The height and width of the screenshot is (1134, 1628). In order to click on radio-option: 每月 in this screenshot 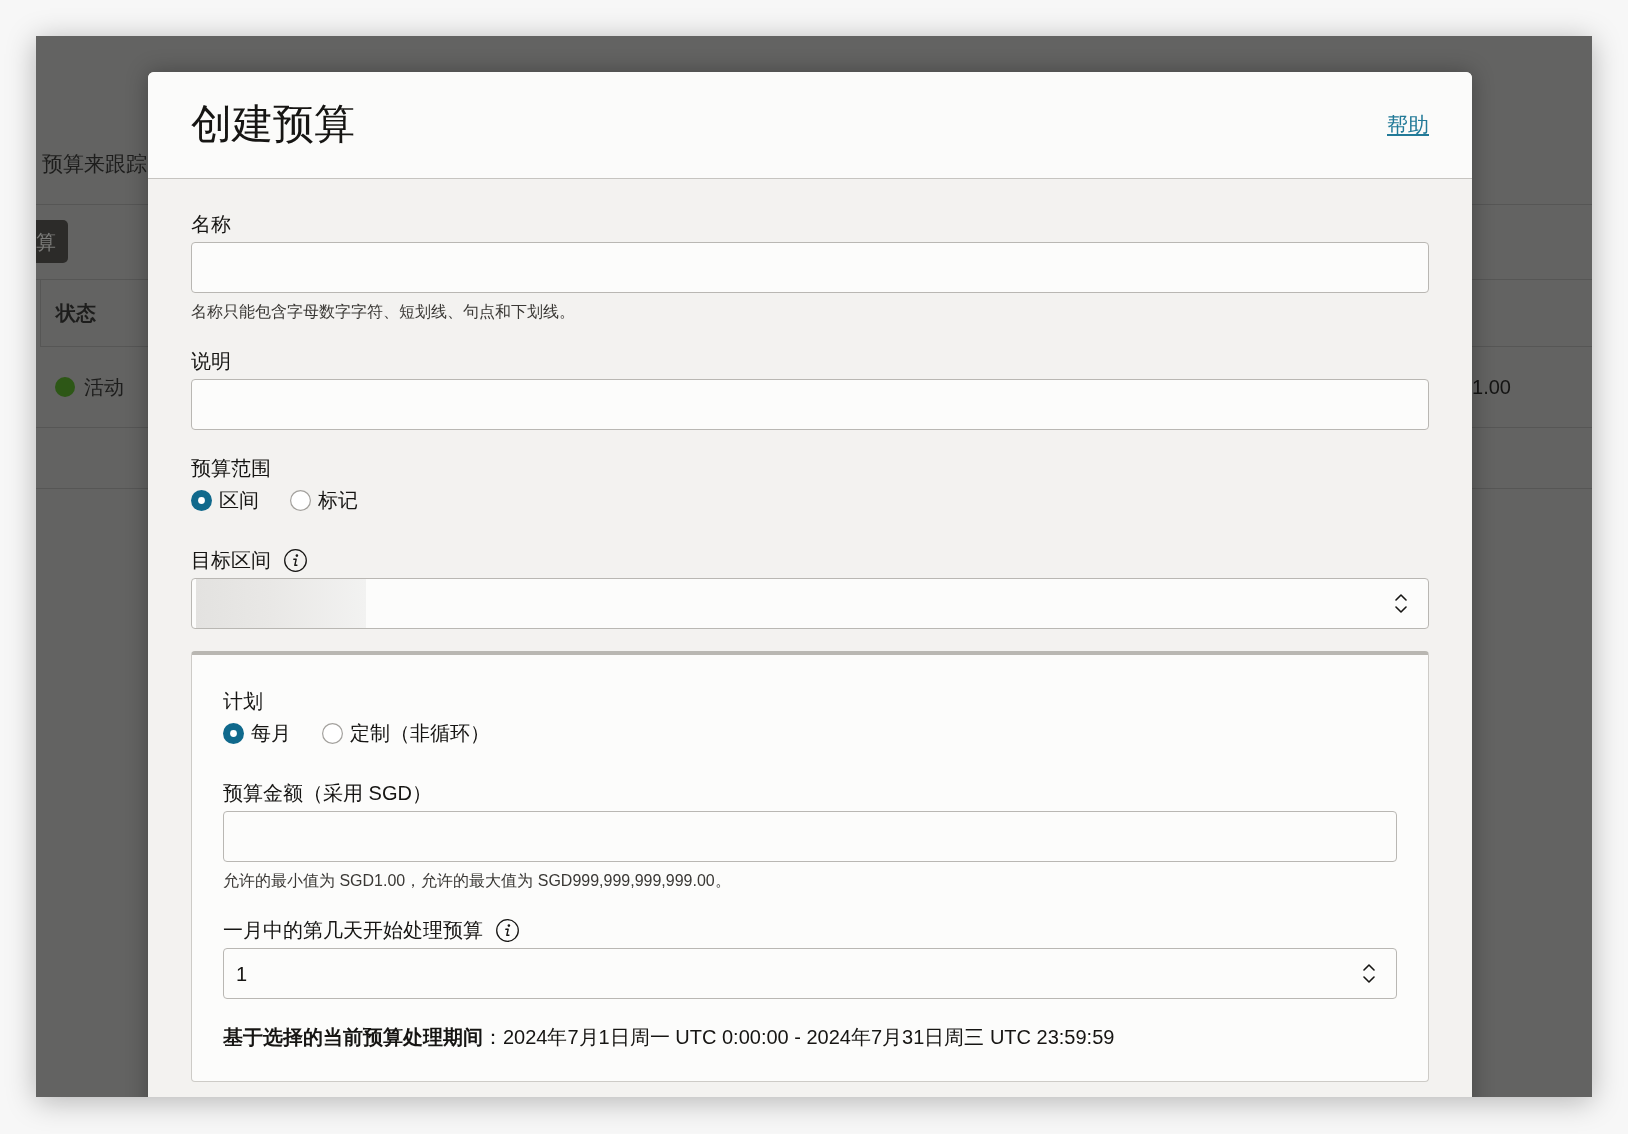, I will do `click(257, 733)`.